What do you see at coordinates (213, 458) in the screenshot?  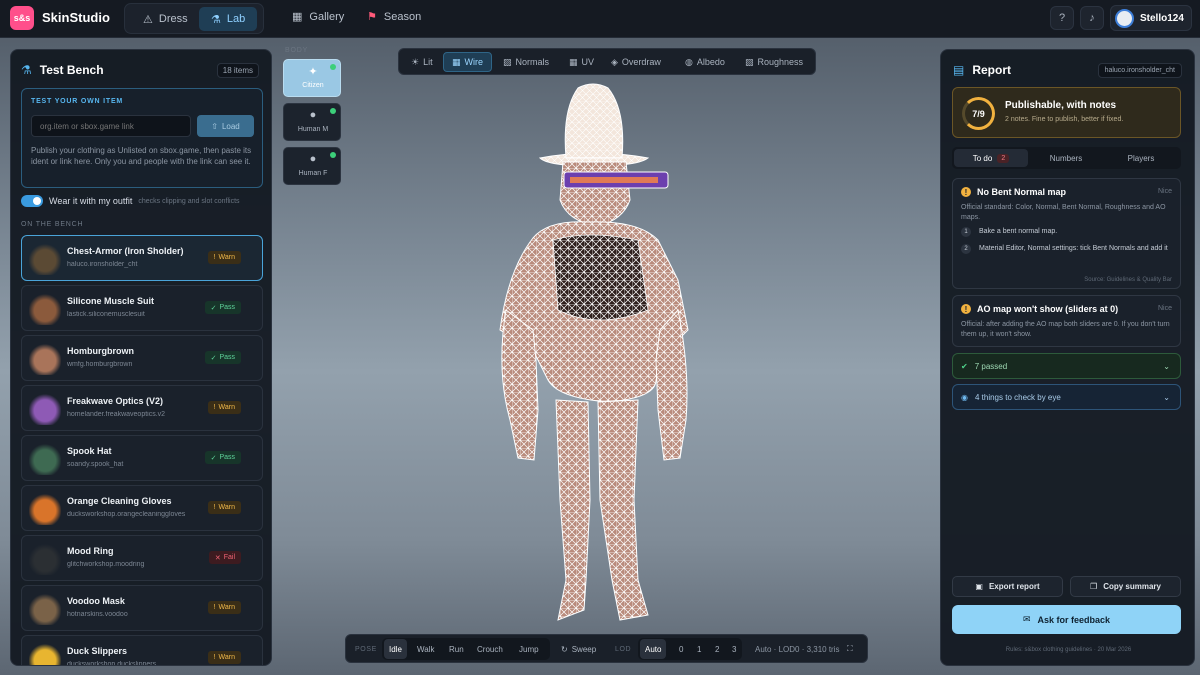 I see `status-icon: ✓` at bounding box center [213, 458].